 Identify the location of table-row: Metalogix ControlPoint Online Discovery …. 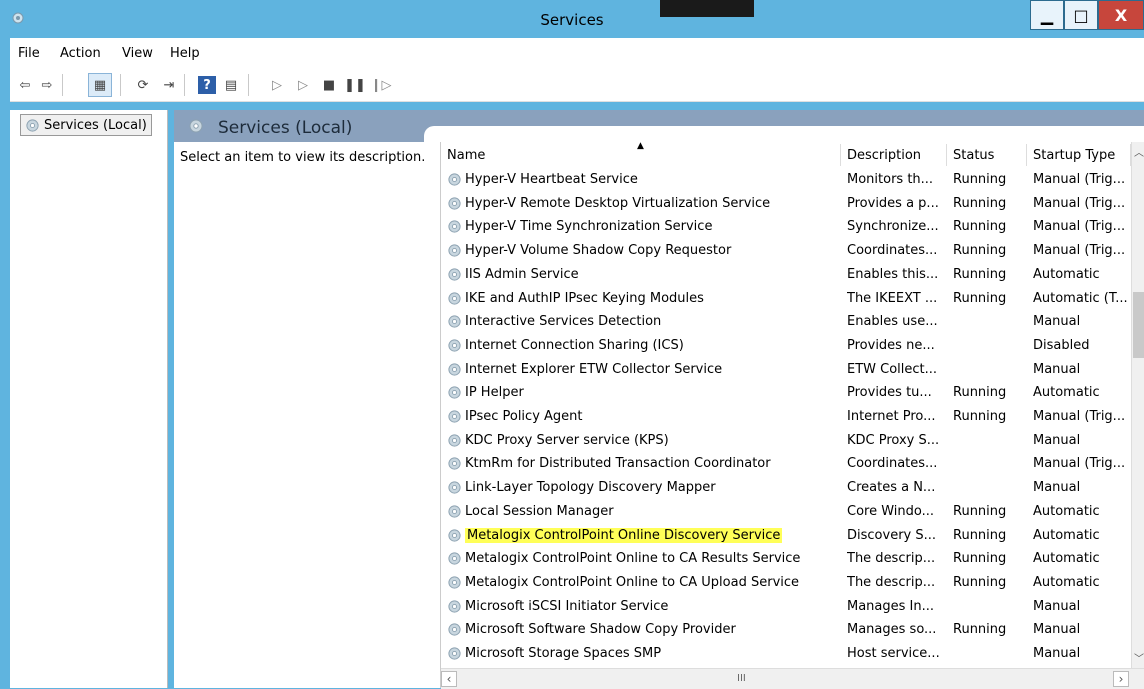
(786, 536).